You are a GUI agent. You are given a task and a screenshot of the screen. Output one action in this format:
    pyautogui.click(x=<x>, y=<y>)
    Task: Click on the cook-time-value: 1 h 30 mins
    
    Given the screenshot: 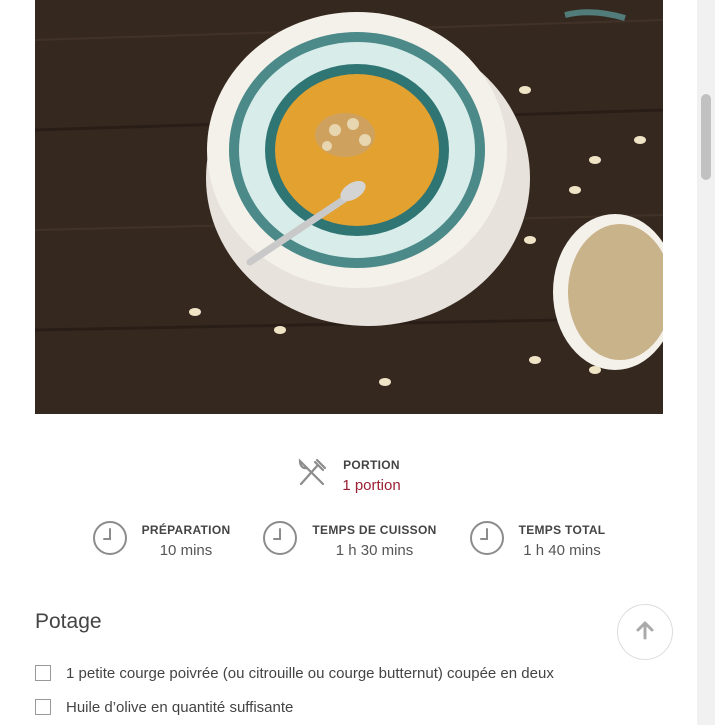 What is the action you would take?
    pyautogui.click(x=374, y=550)
    